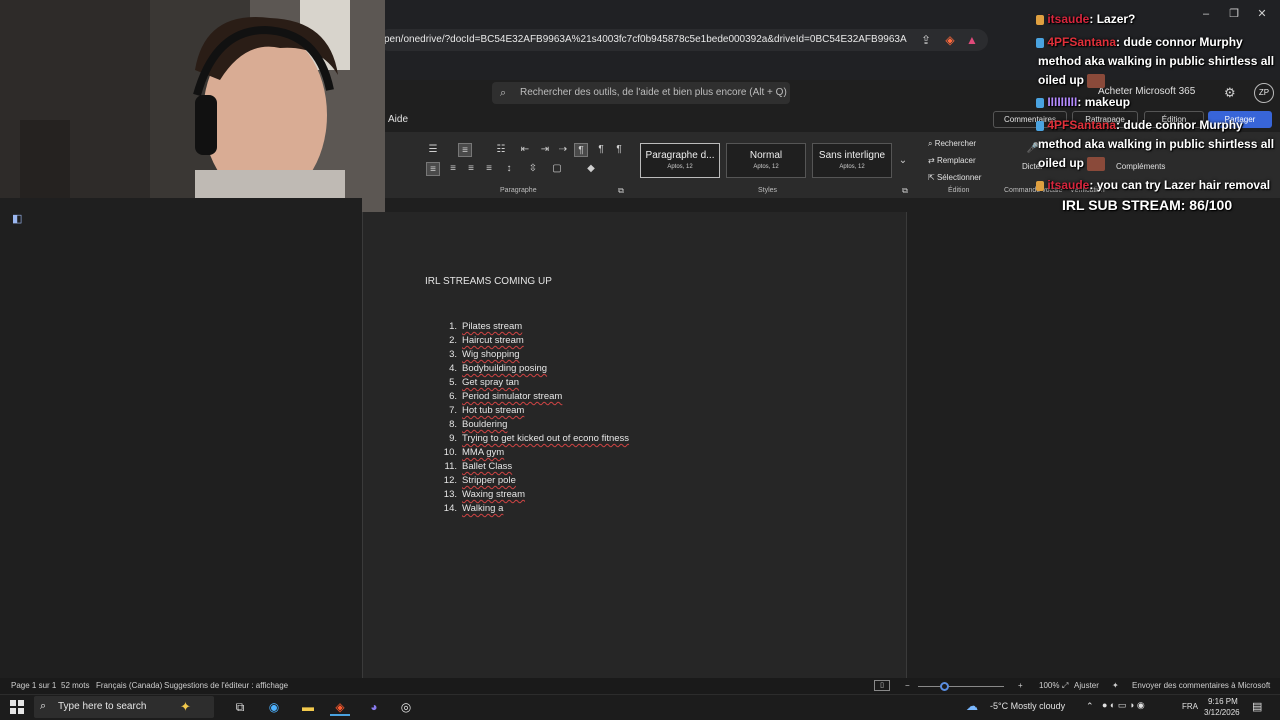 This screenshot has width=1280, height=720. Describe the element at coordinates (961, 686) in the screenshot. I see `zoom-slider` at that location.